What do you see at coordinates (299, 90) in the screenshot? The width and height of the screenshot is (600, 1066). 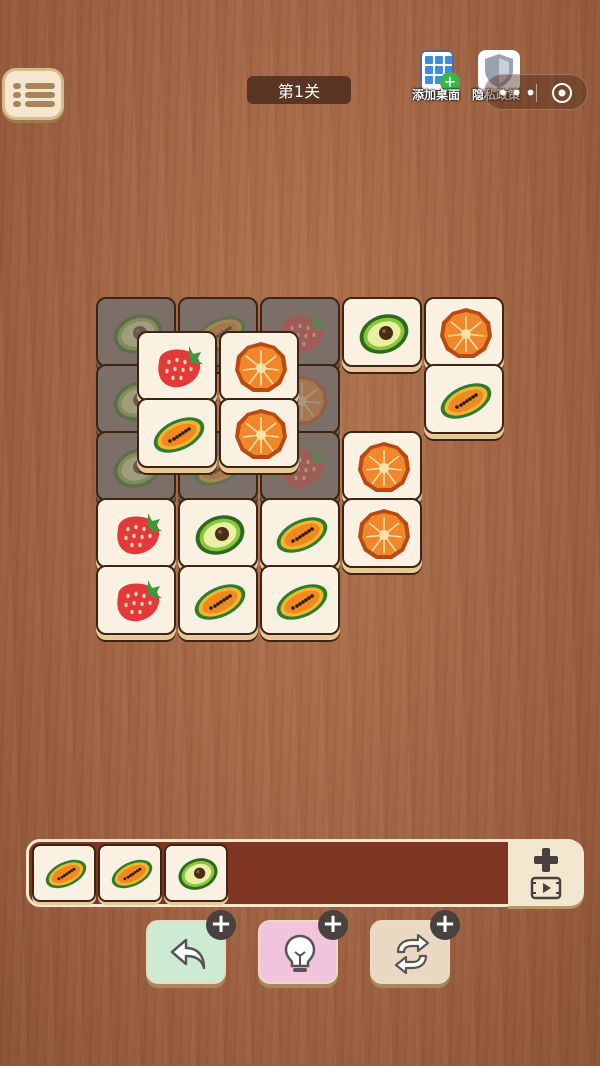 I see `level-title: 第1关` at bounding box center [299, 90].